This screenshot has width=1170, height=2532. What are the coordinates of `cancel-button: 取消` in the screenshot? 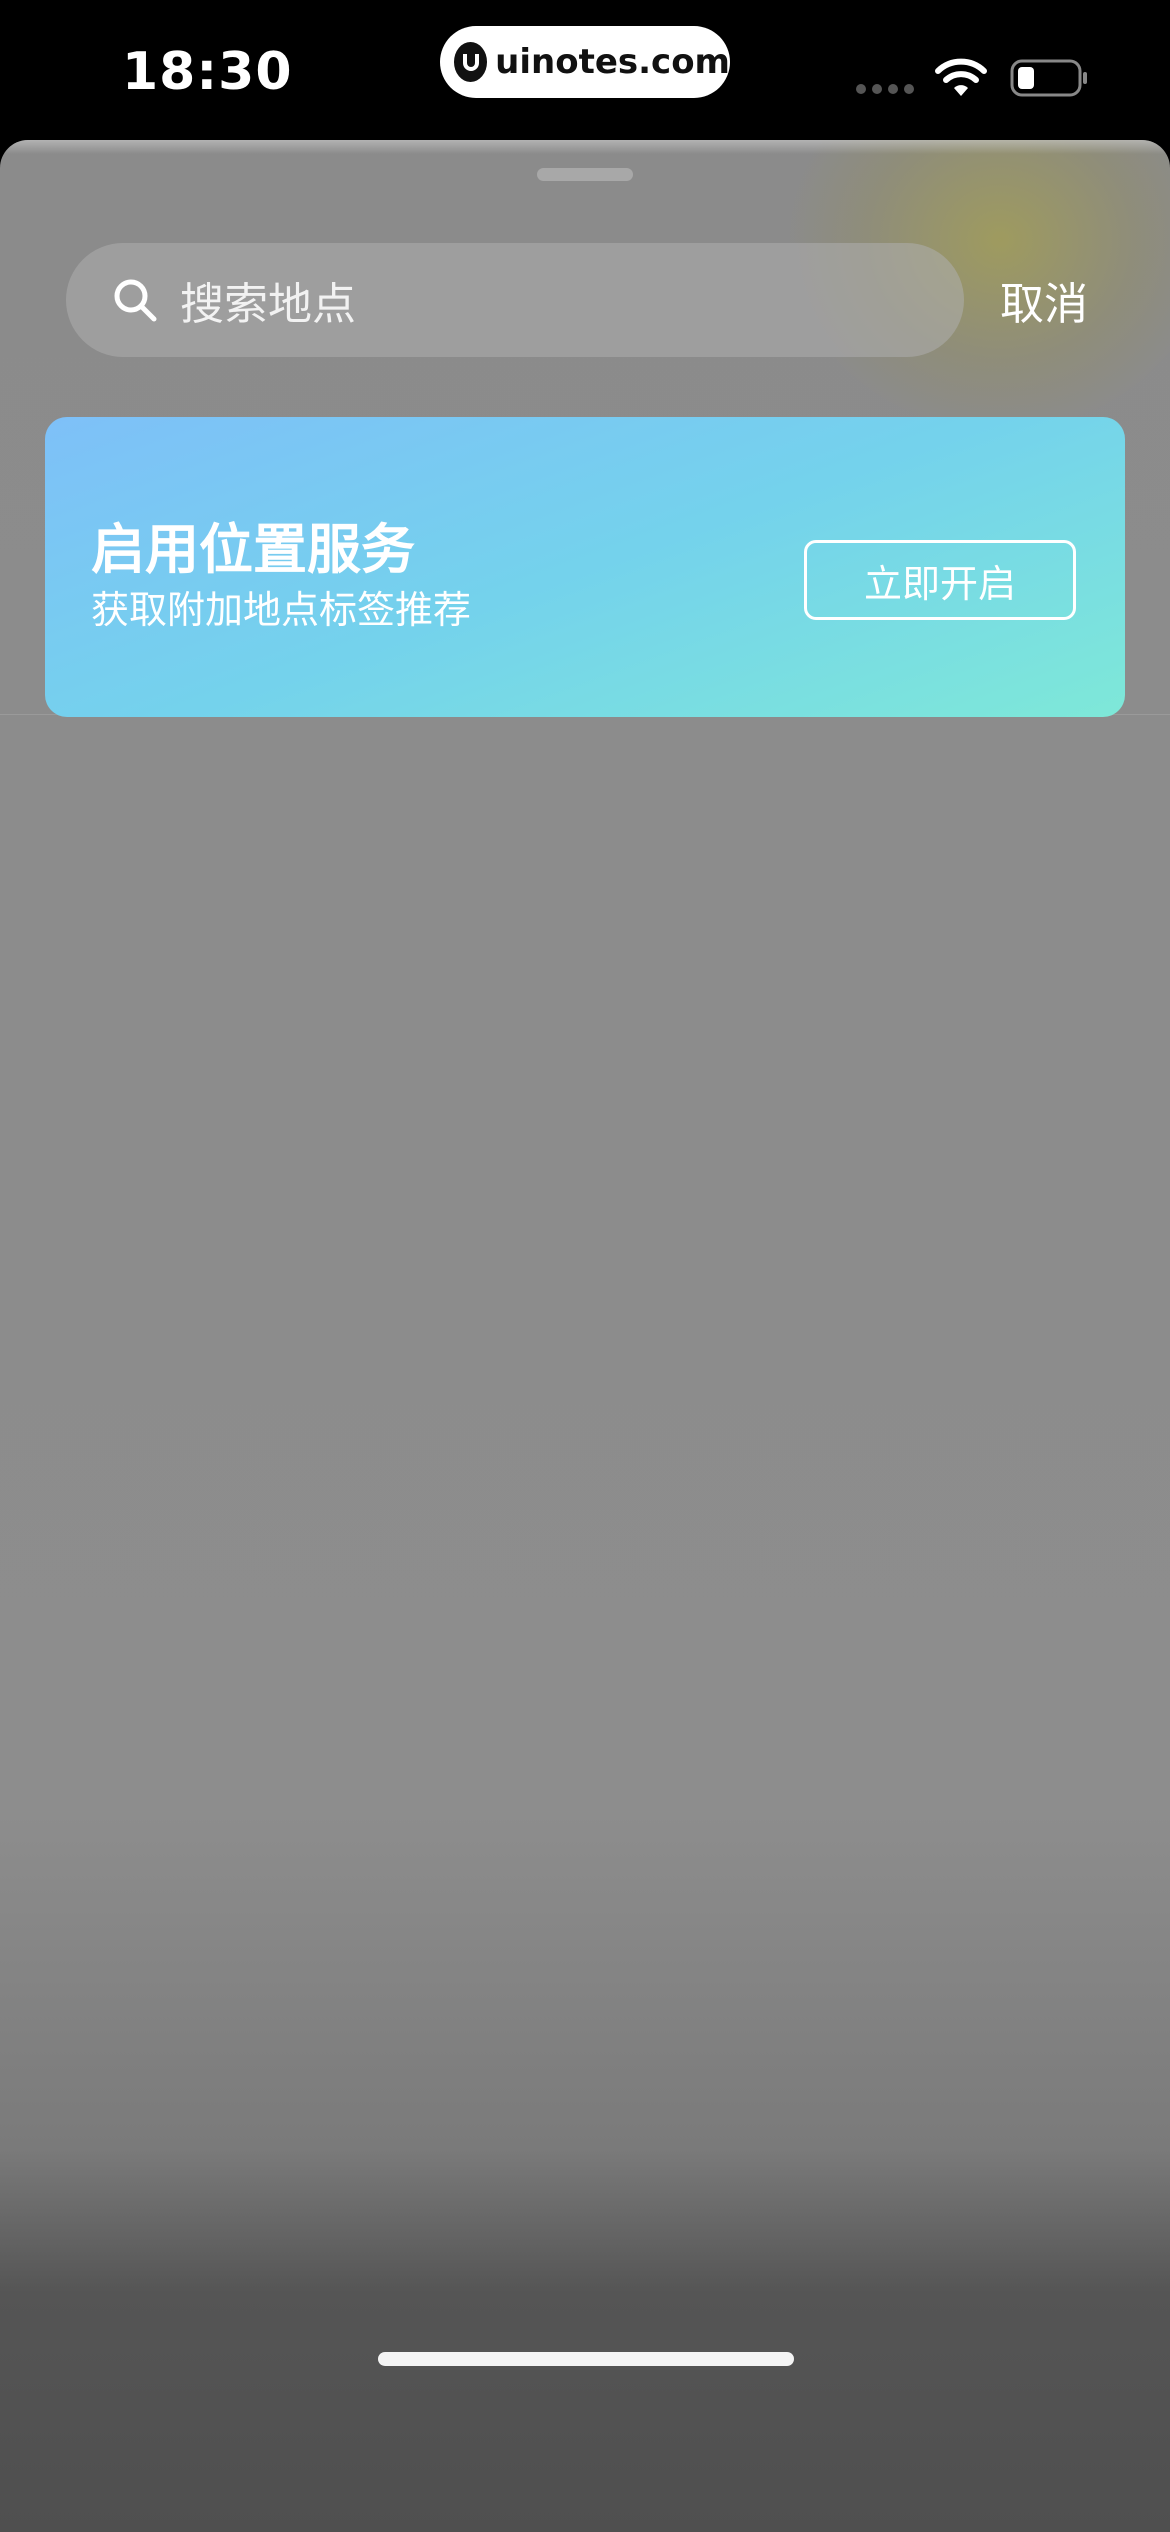 It's located at (1044, 300).